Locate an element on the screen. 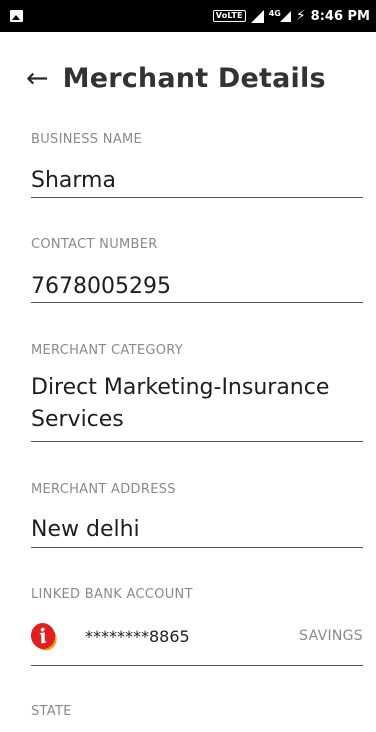 Image resolution: width=376 pixels, height=732 pixels. page-title: Merchant Details is located at coordinates (194, 78).